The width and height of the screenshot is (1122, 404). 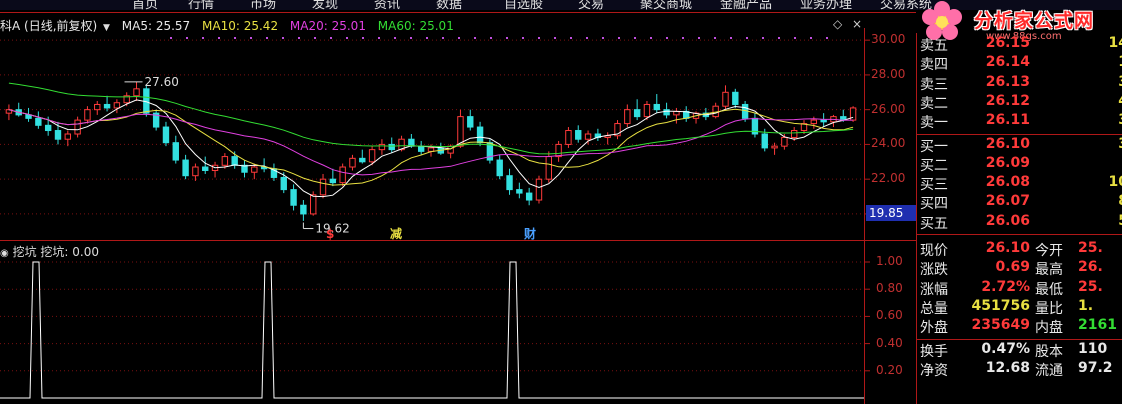 What do you see at coordinates (1115, 182) in the screenshot?
I see `bid-volume: 10` at bounding box center [1115, 182].